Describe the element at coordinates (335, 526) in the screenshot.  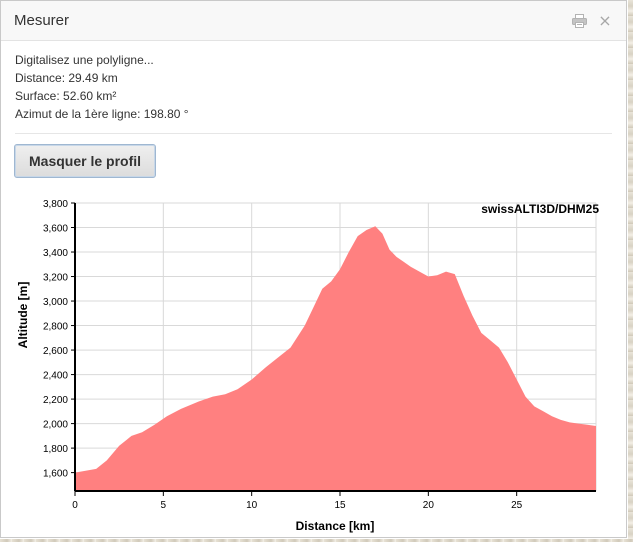
I see `x-axis-label: Distance [km]` at that location.